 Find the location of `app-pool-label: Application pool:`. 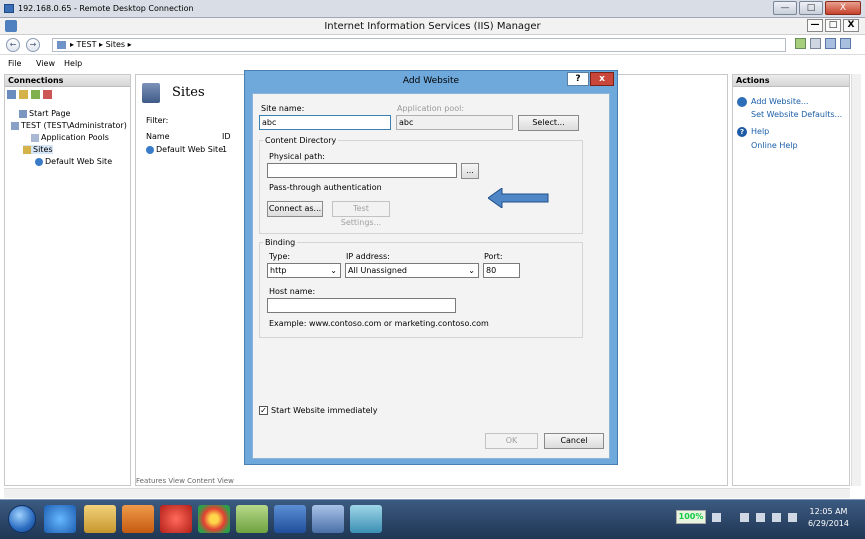

app-pool-label: Application pool: is located at coordinates (431, 108).